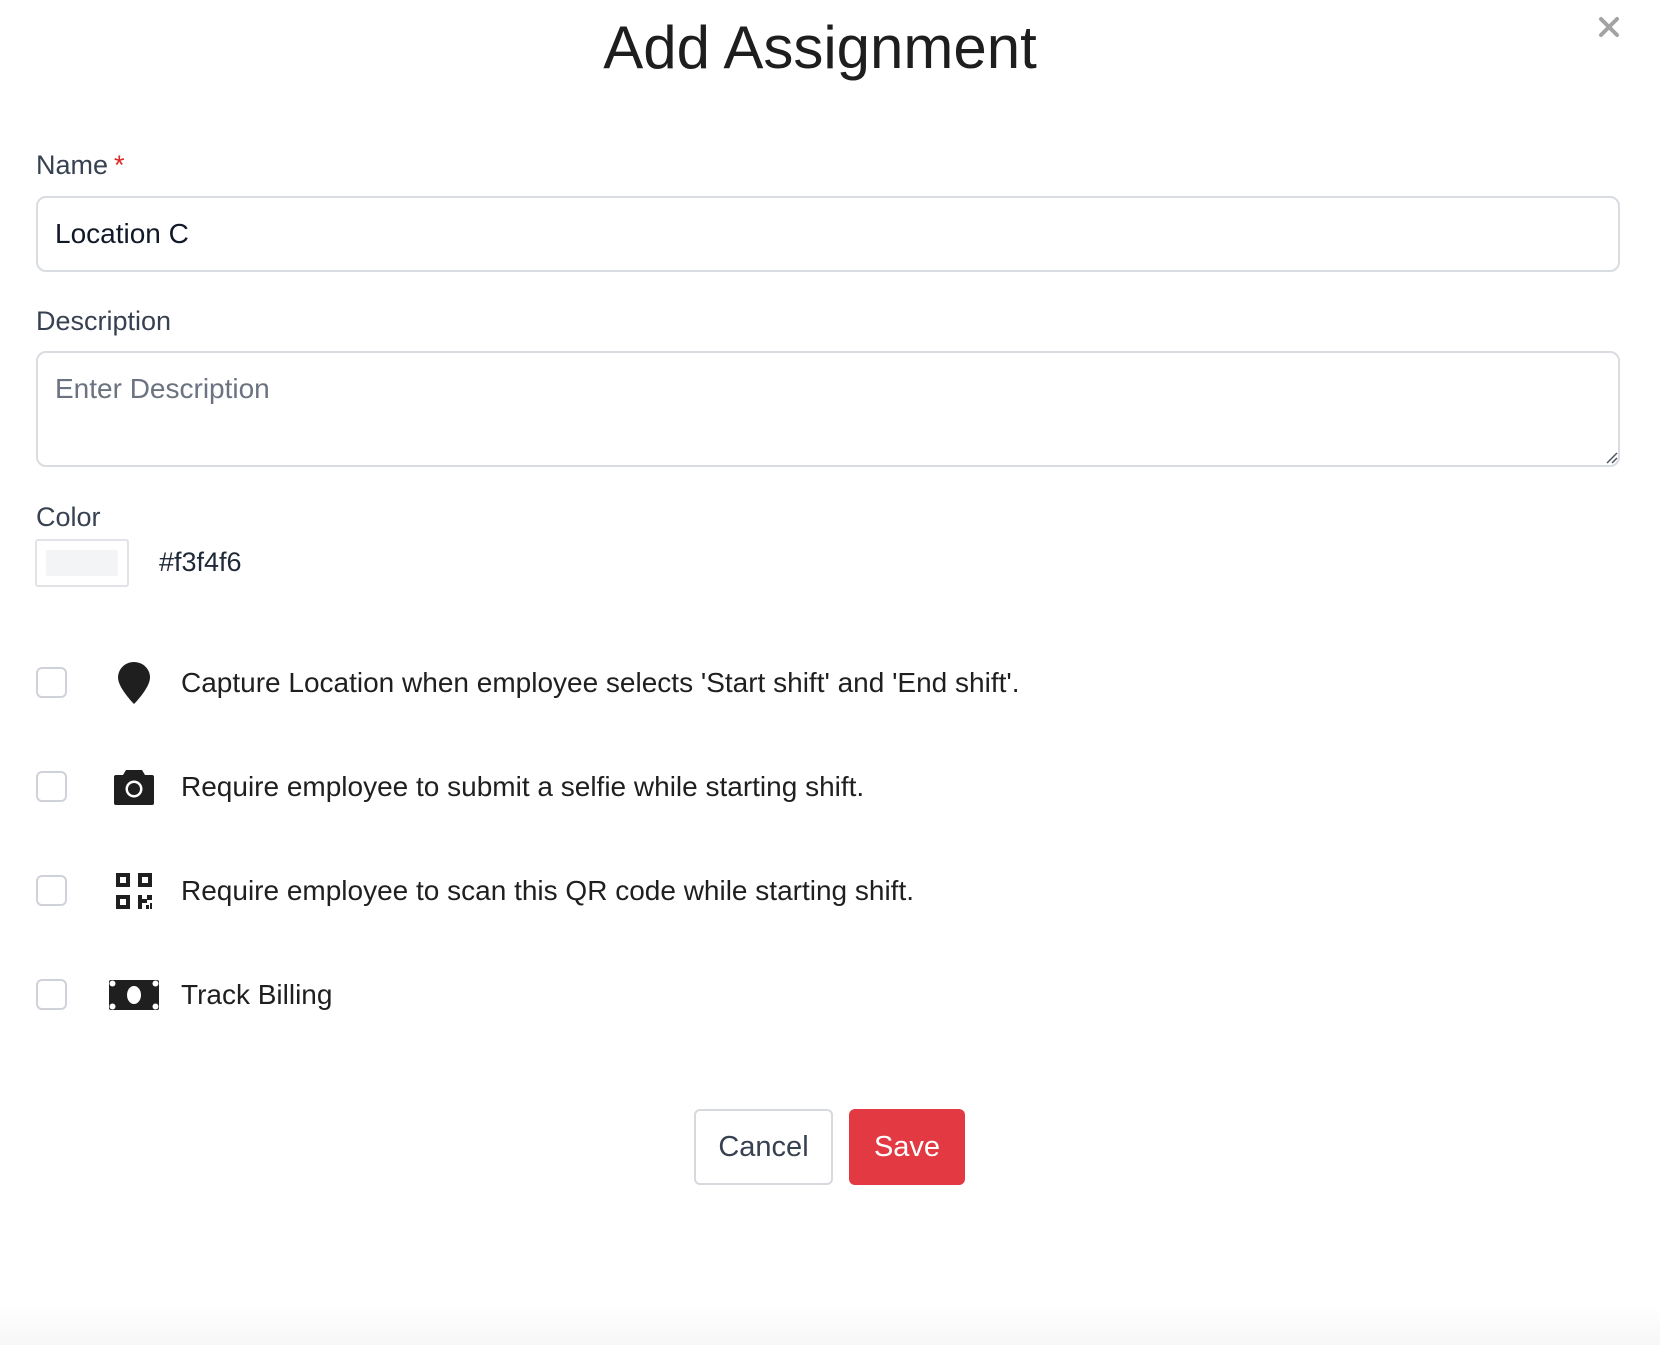 The width and height of the screenshot is (1660, 1345). I want to click on dialog-title: Add Assignment, so click(820, 47).